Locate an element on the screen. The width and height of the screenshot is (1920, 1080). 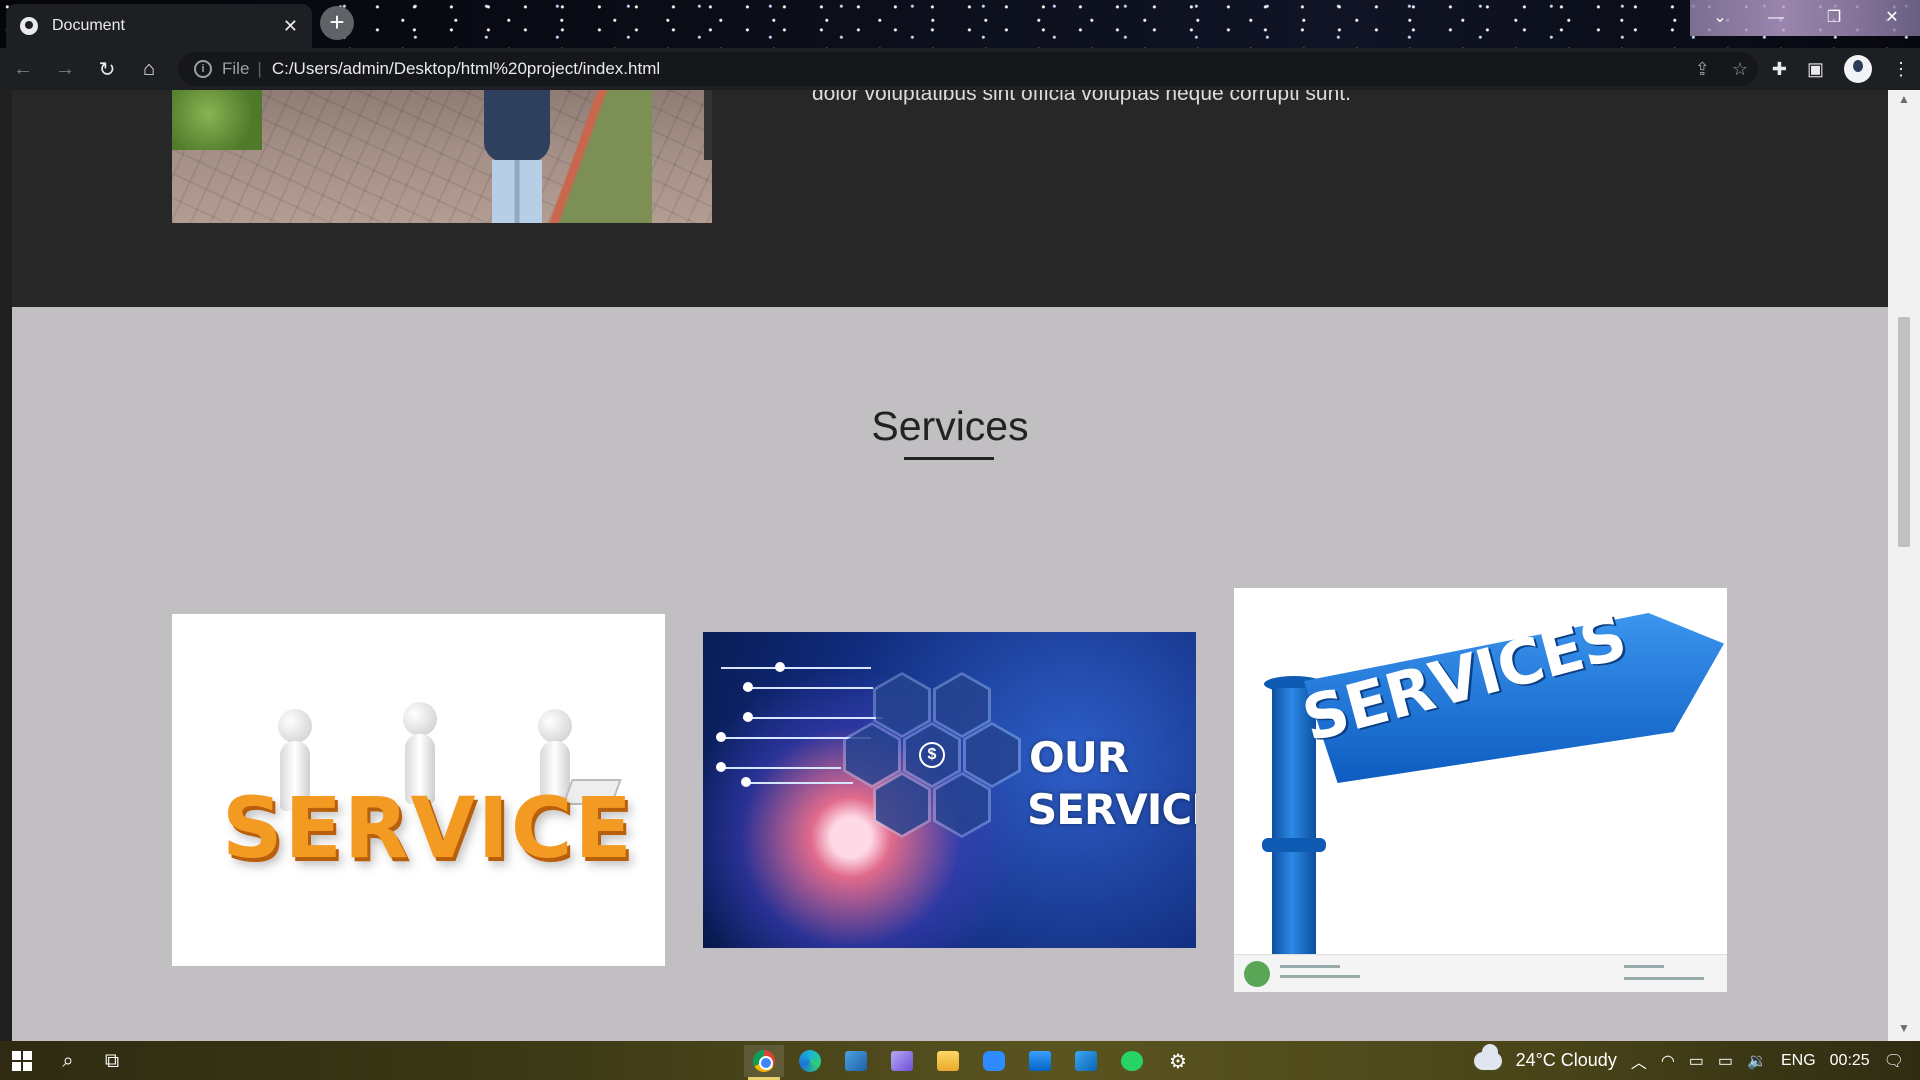
our-services-text: OUR SERVICES is located at coordinates (1111, 784).